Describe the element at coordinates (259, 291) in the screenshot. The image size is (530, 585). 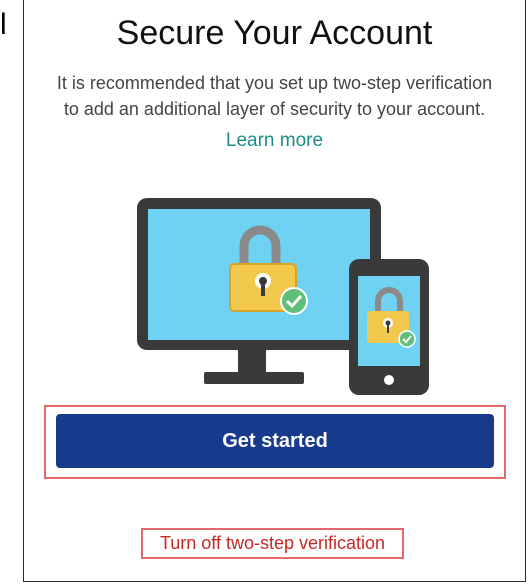
I see `desktop-lock-icon` at that location.